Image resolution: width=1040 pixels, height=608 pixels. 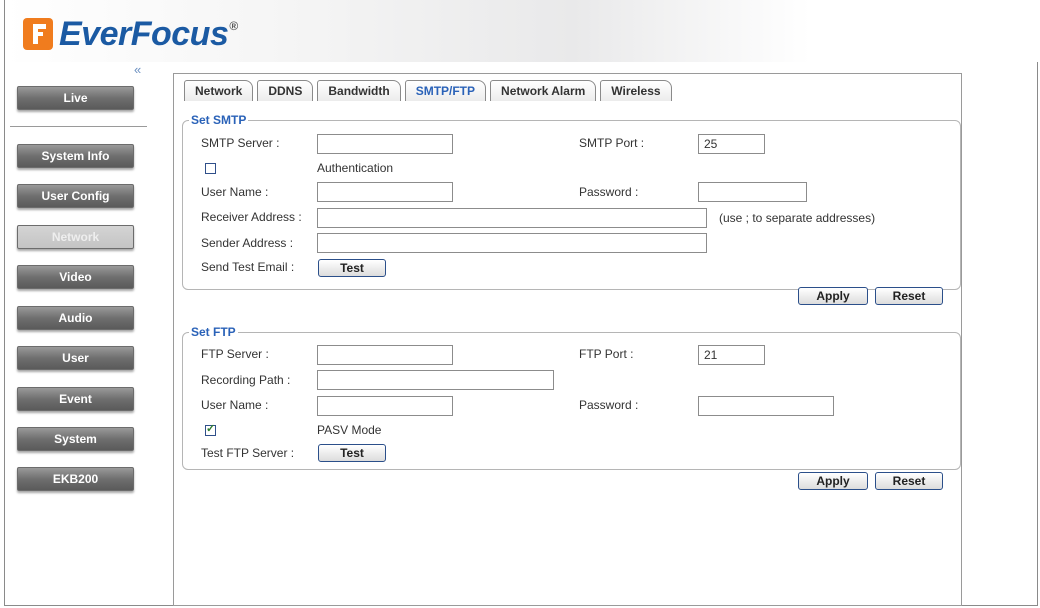 I want to click on sender-address-label: Sender Address :, so click(x=247, y=243).